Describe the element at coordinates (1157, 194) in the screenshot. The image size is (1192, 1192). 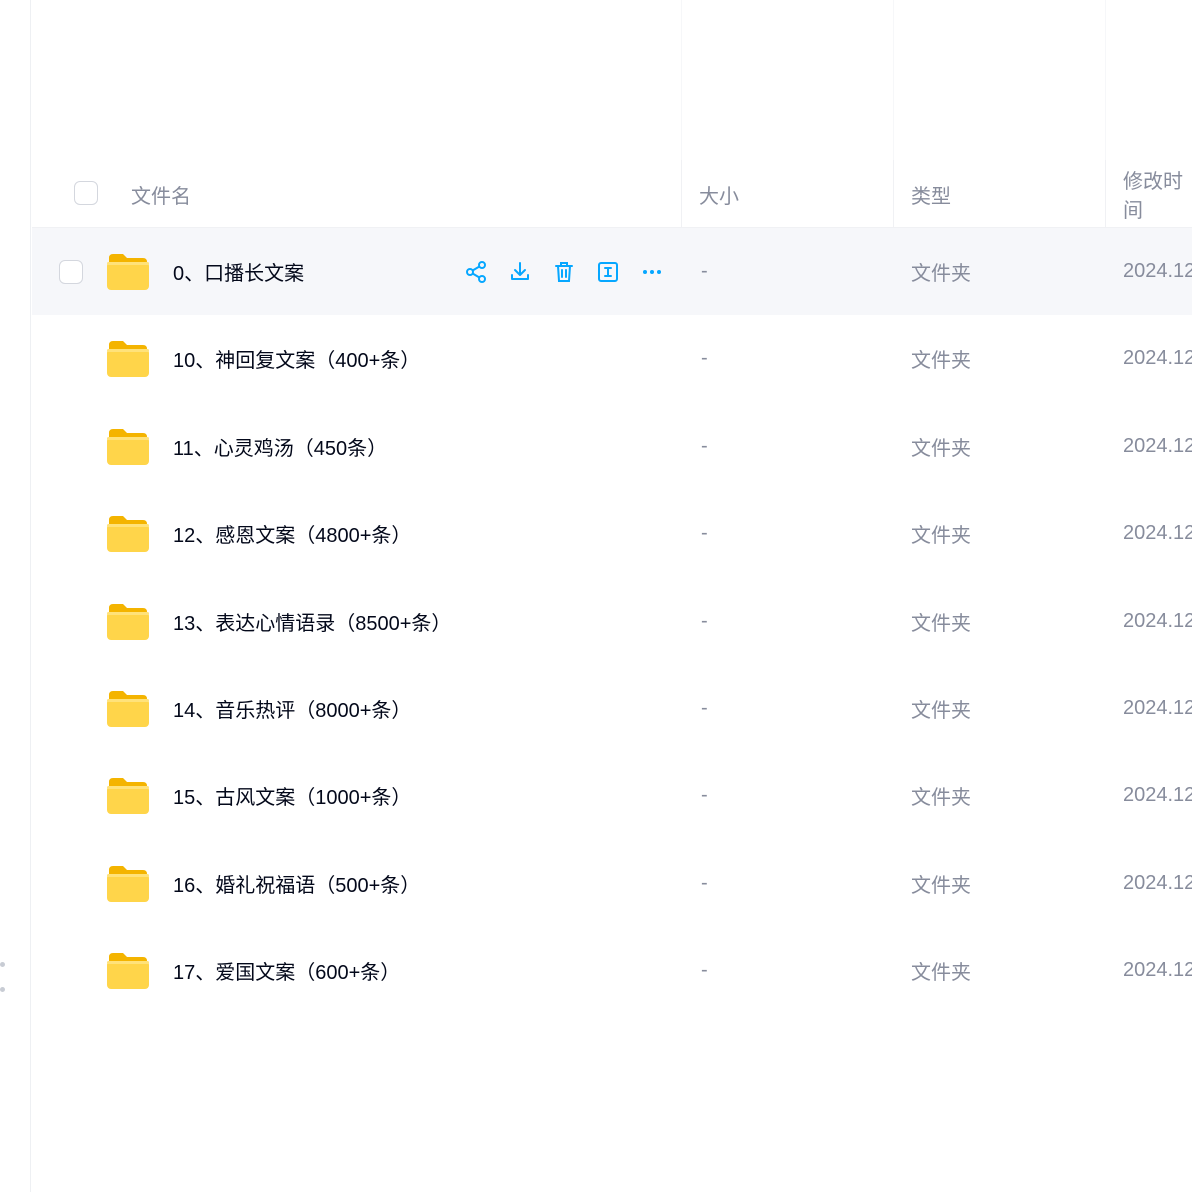
I see `column-header-modified: 修改时间` at that location.